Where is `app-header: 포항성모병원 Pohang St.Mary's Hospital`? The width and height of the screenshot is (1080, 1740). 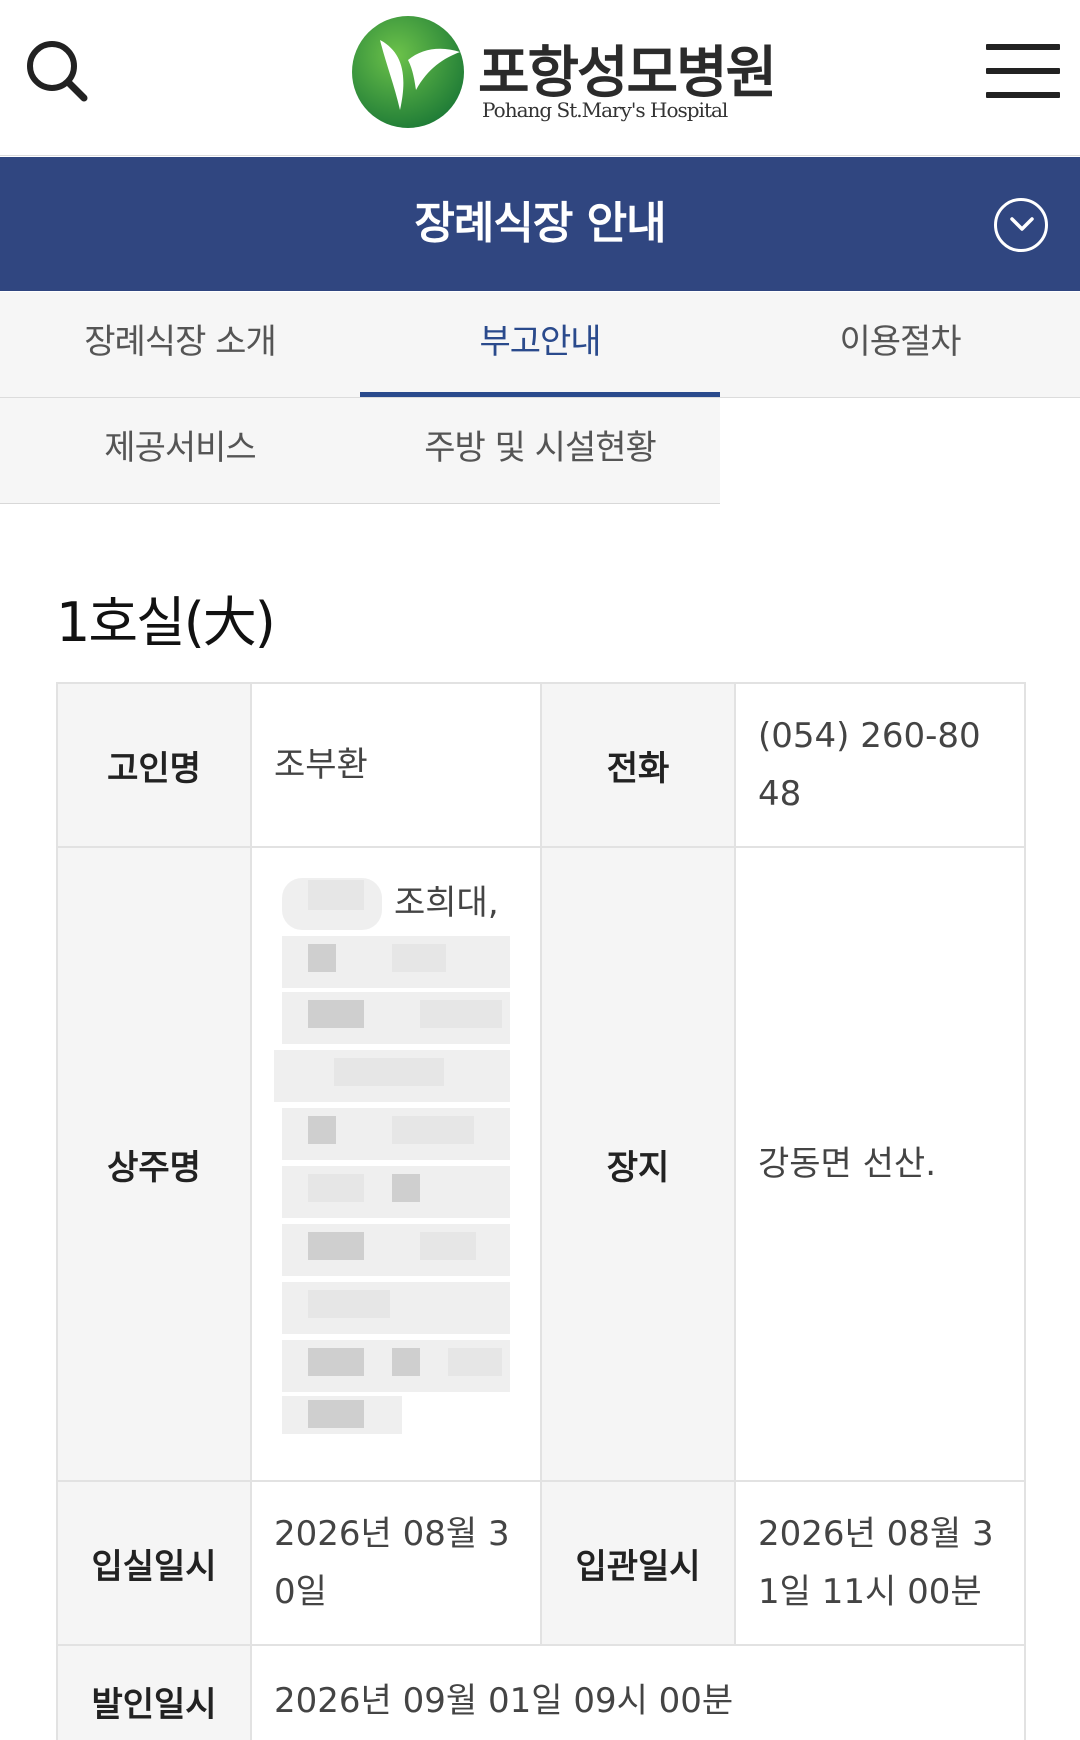
app-header: 포항성모병원 Pohang St.Mary's Hospital is located at coordinates (540, 78).